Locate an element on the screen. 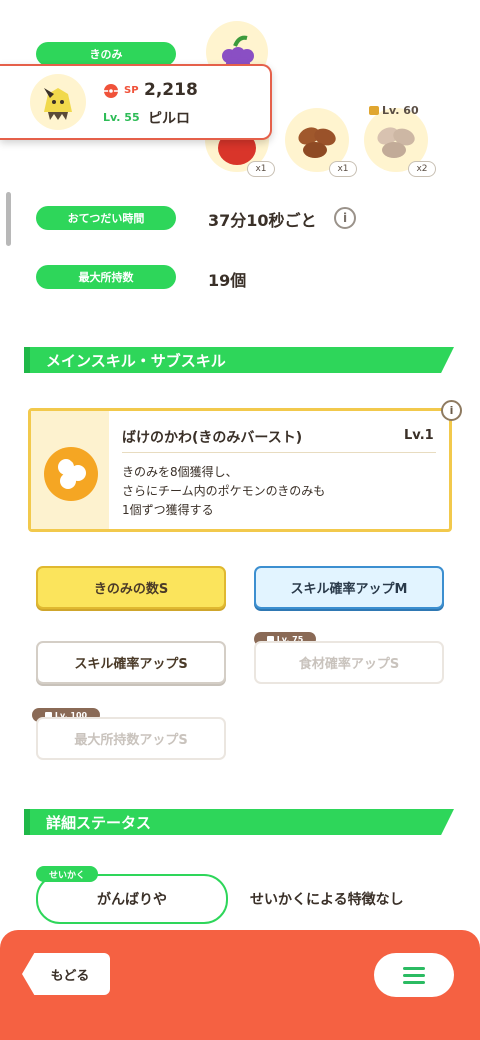  help-time-label: おてつだい時間 is located at coordinates (106, 218).